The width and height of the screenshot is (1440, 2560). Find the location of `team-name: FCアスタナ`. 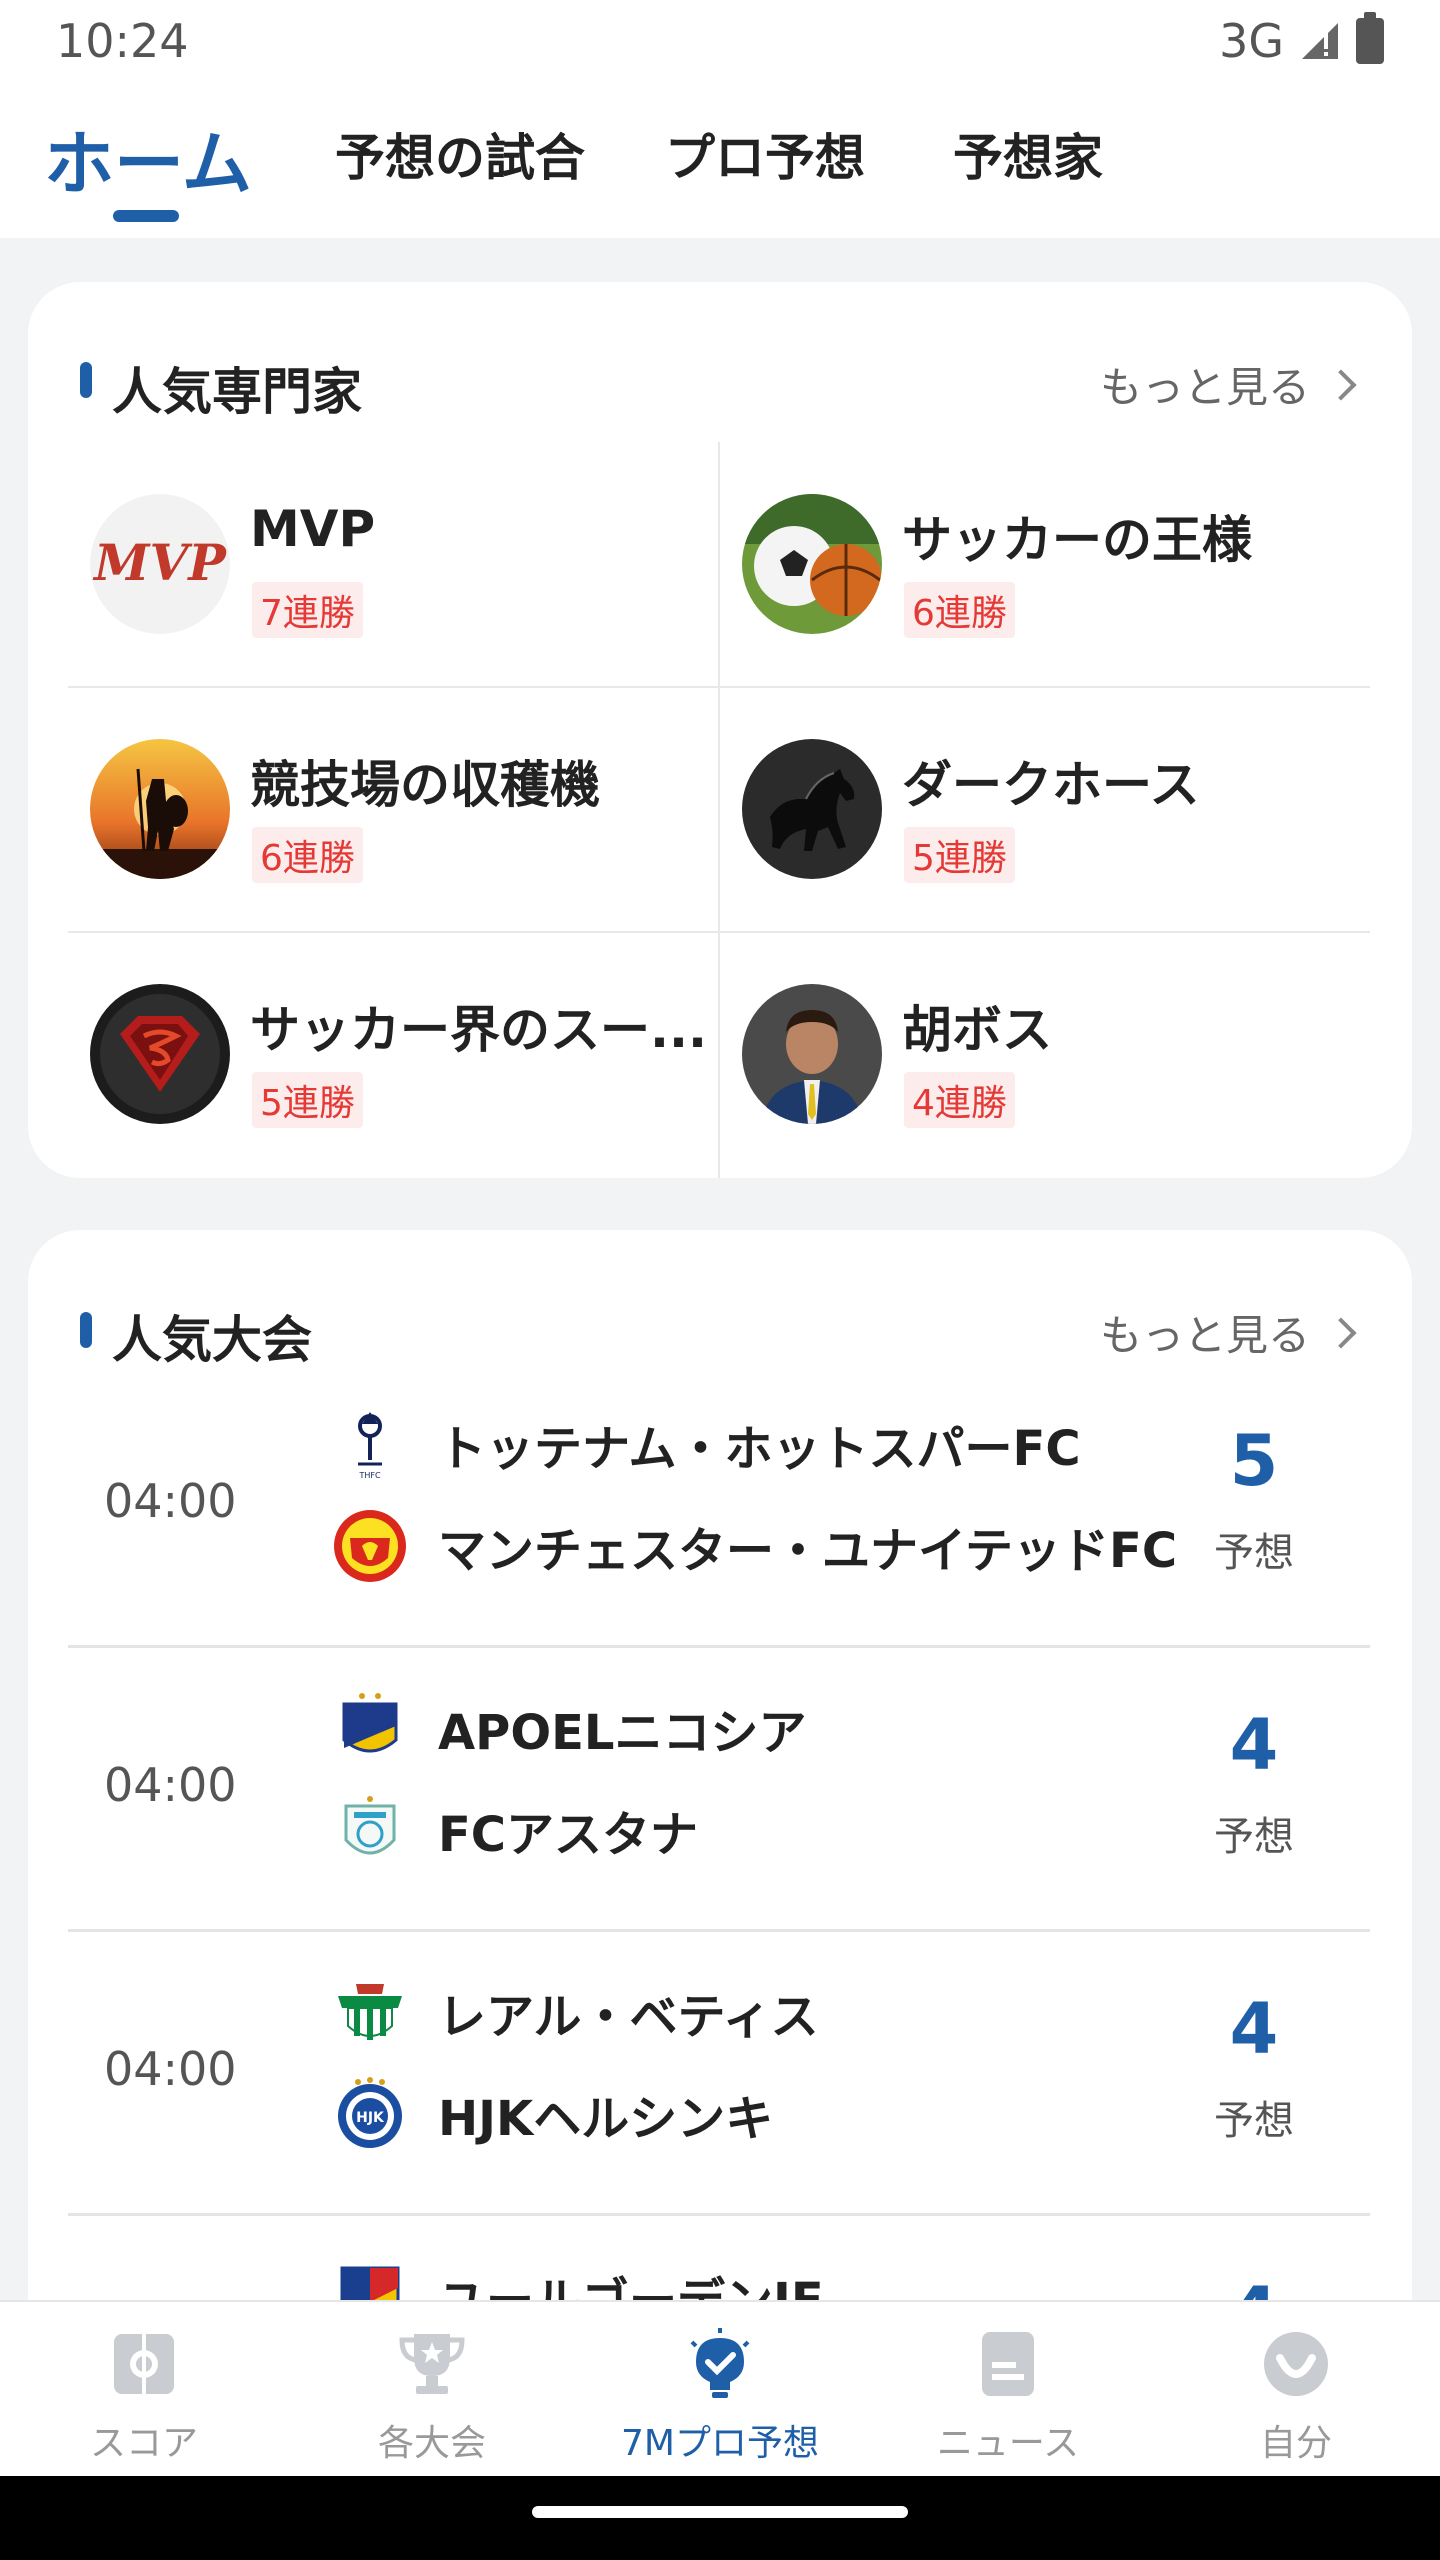

team-name: FCアスタナ is located at coordinates (568, 1835).